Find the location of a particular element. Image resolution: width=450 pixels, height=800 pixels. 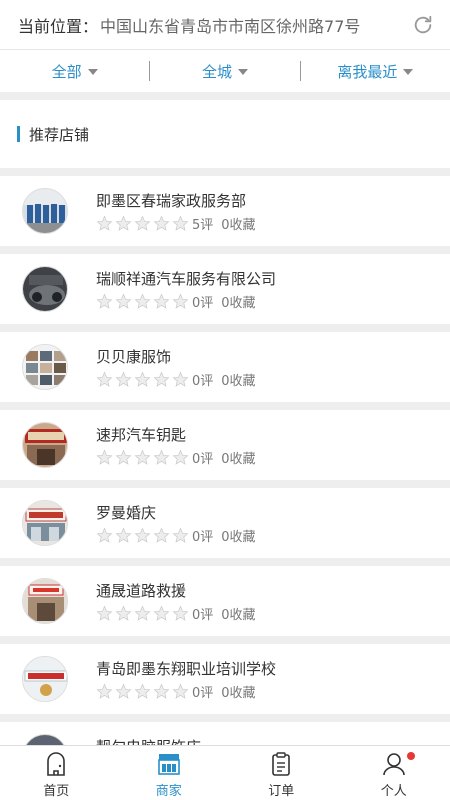

store-item: 即墨区春瑞家政服务部 5评 0收藏 is located at coordinates (225, 211).